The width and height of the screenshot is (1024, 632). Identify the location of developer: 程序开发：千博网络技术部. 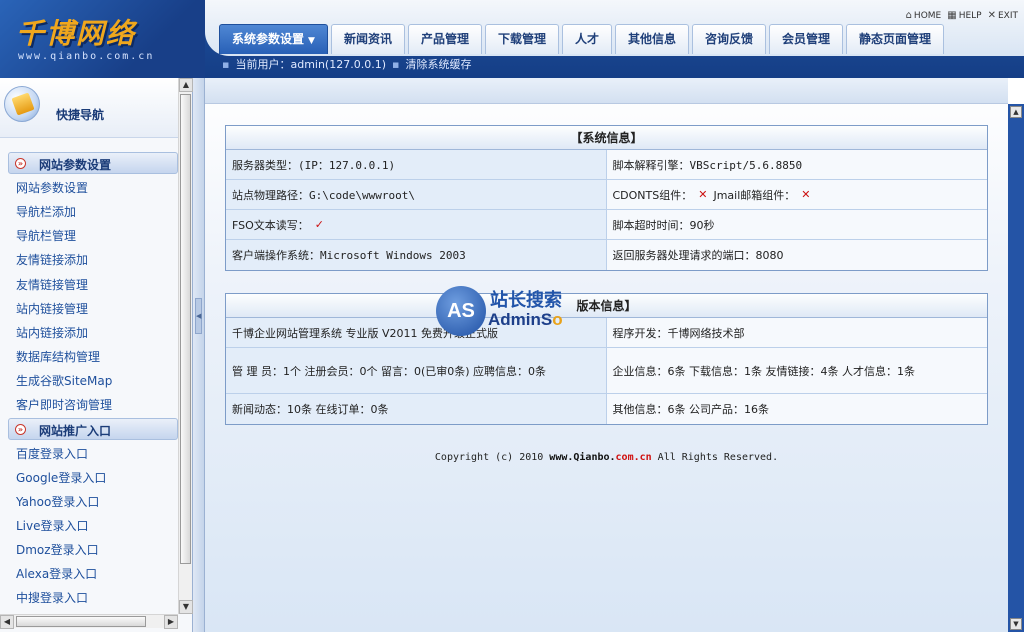
(796, 332).